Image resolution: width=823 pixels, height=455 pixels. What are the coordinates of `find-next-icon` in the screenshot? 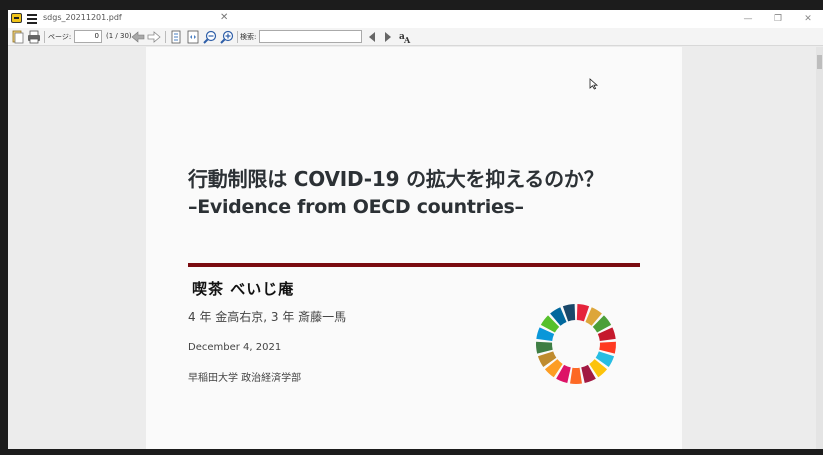 It's located at (388, 37).